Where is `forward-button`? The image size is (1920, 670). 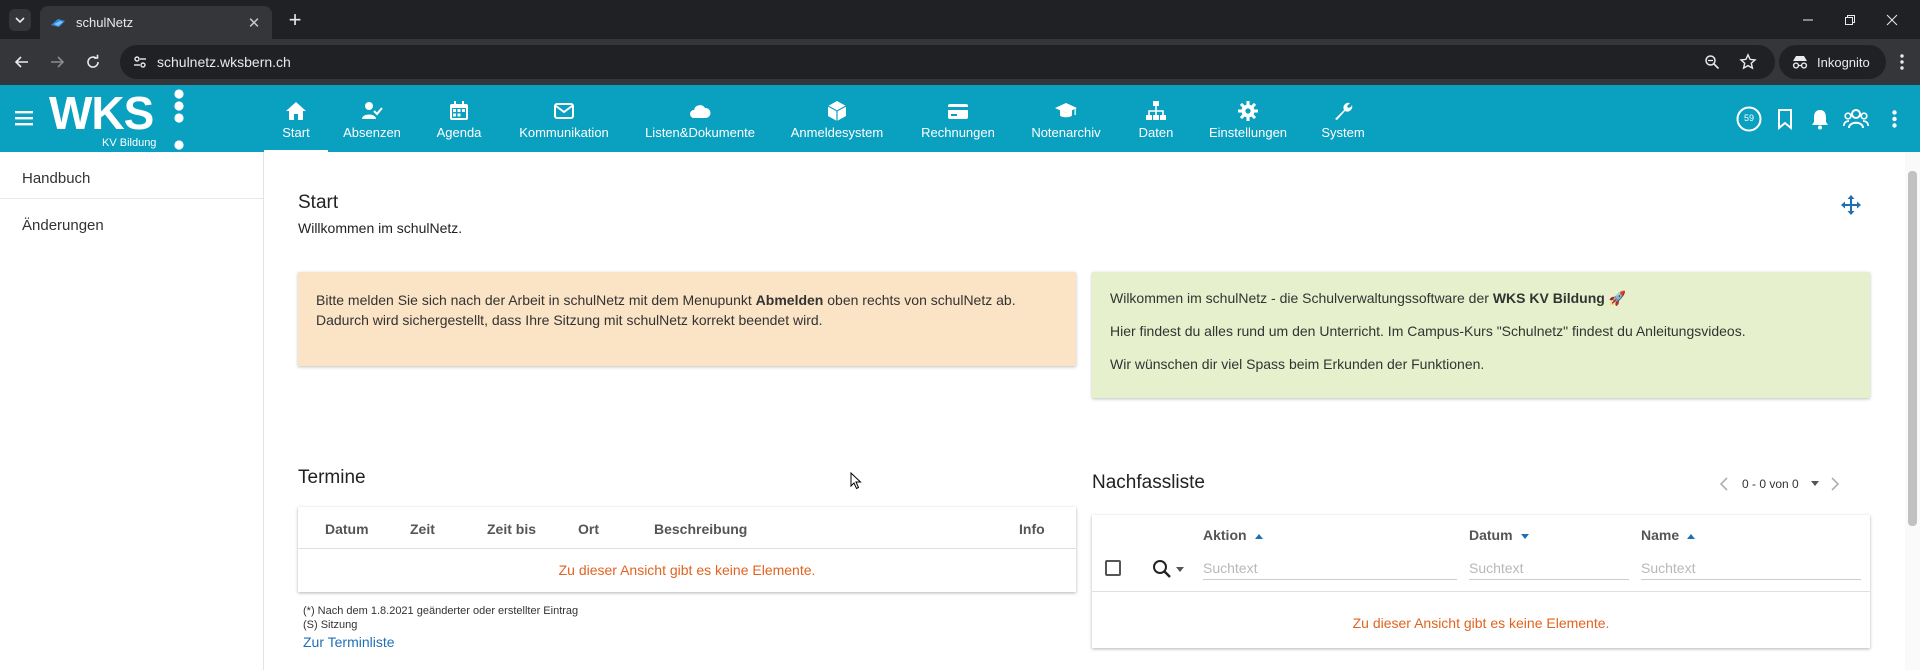 forward-button is located at coordinates (57, 62).